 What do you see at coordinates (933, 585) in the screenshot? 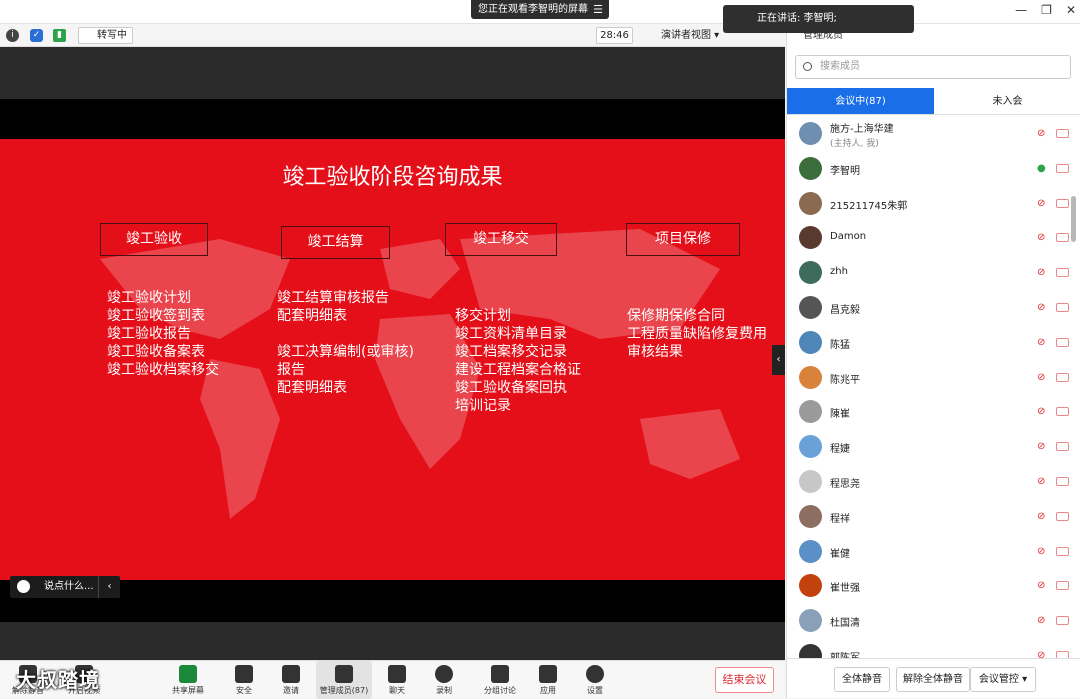
I see `list-item: 崔世强 ⊘` at bounding box center [933, 585].